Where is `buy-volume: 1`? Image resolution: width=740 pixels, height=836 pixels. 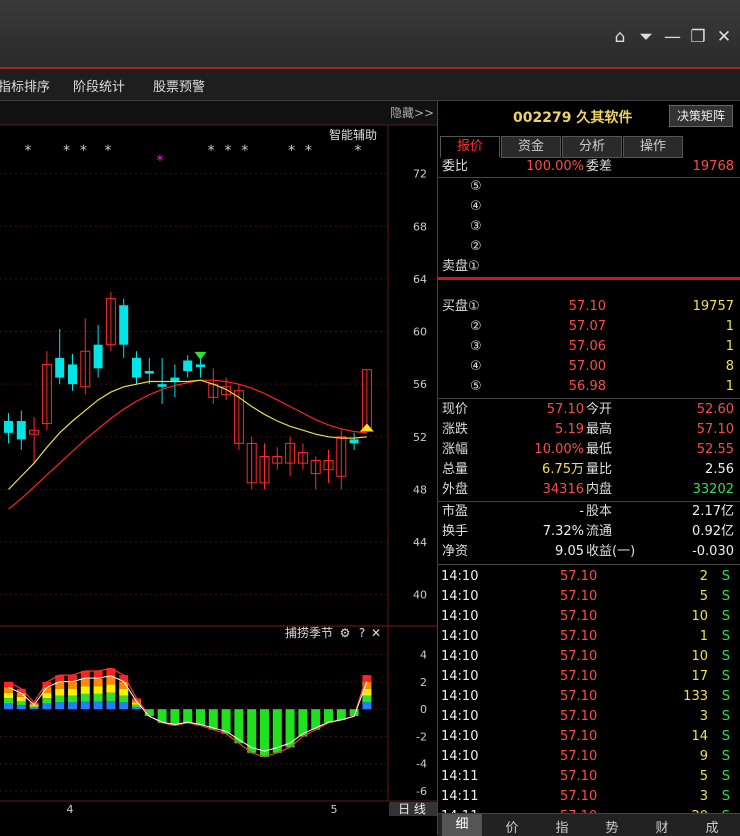 buy-volume: 1 is located at coordinates (729, 386).